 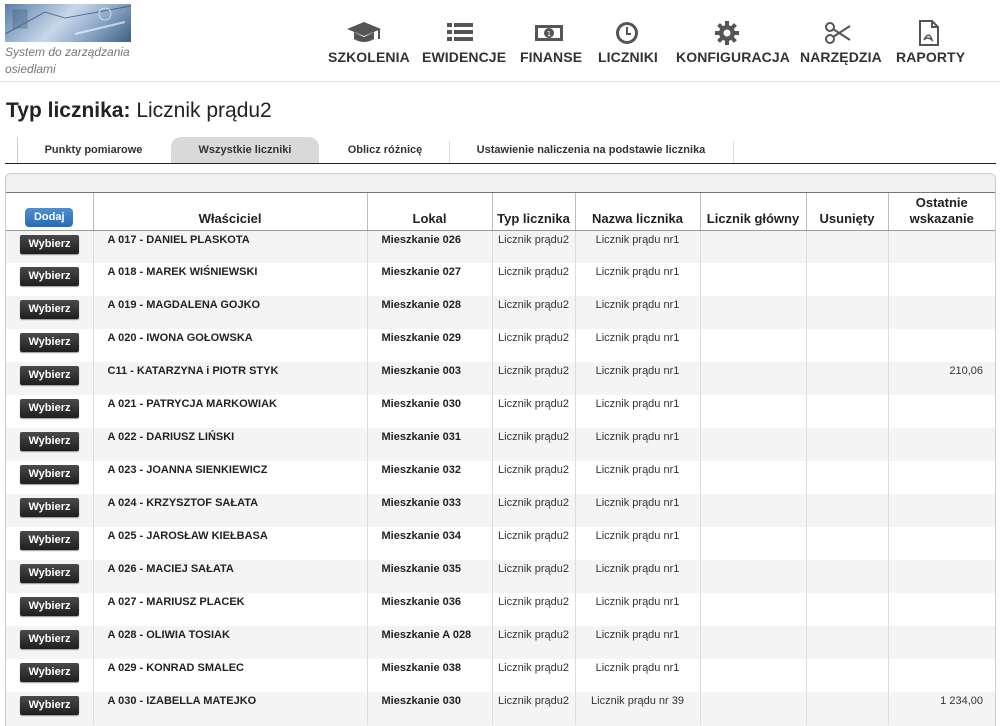 What do you see at coordinates (449, 152) in the screenshot?
I see `tab-separator` at bounding box center [449, 152].